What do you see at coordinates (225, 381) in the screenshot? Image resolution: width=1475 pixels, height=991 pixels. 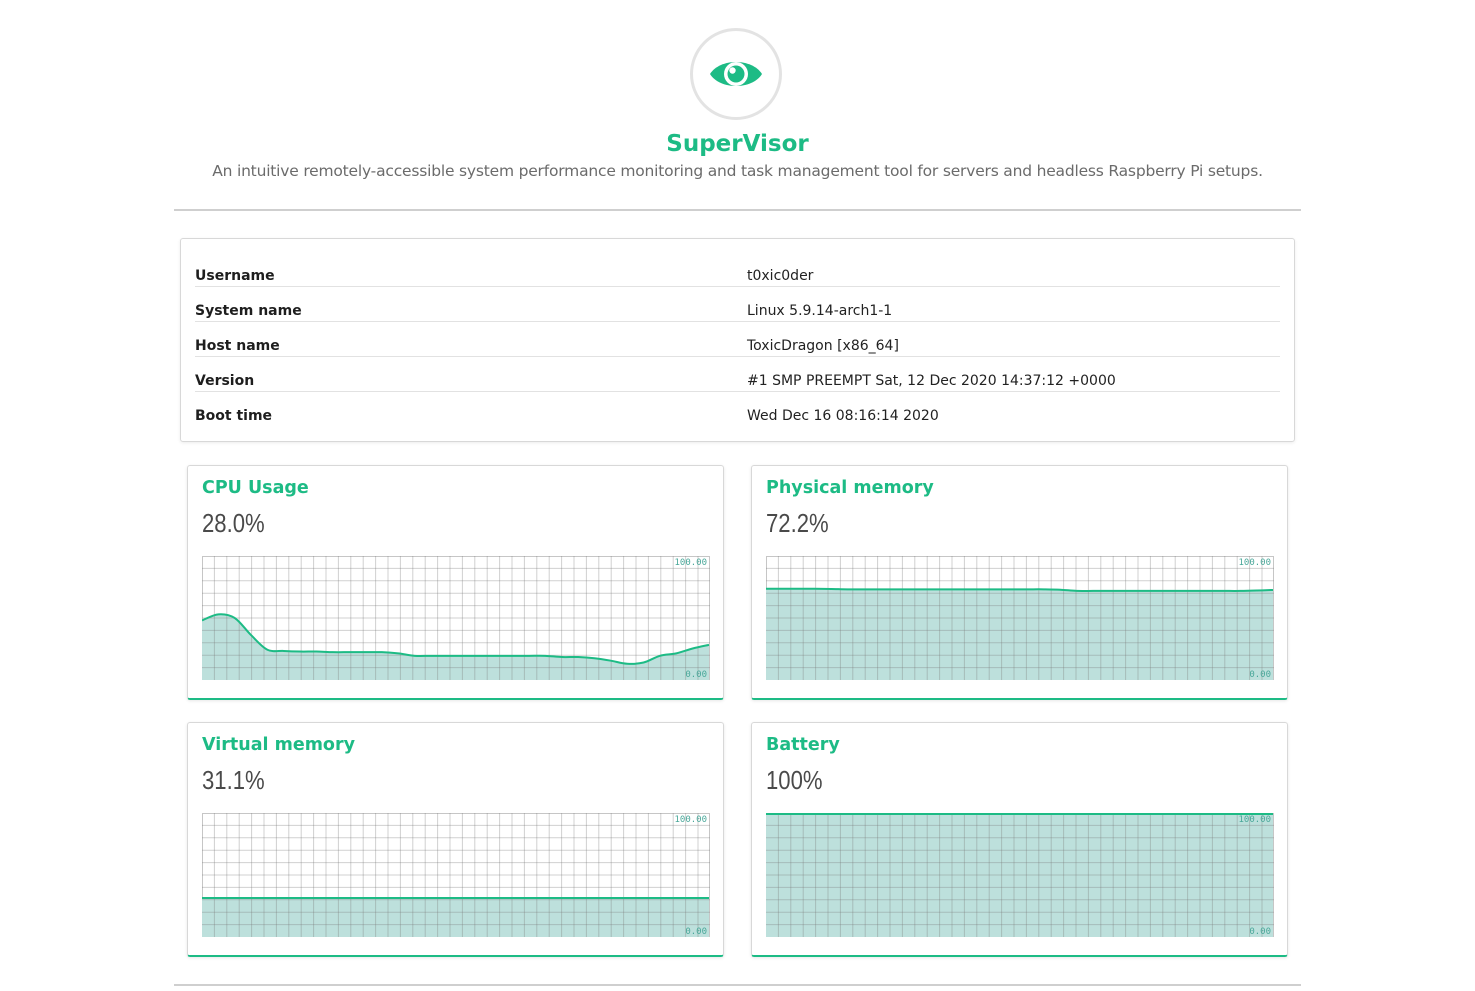 I see `info-label: Version` at bounding box center [225, 381].